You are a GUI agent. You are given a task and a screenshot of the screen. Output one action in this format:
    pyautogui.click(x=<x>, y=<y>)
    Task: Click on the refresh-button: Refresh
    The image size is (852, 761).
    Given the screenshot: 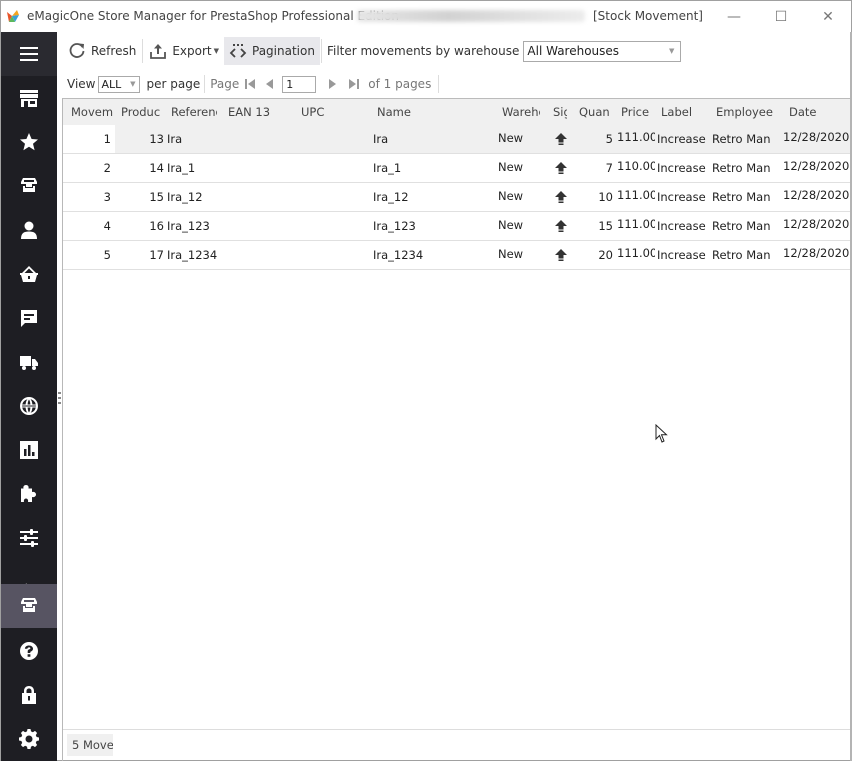 What is the action you would take?
    pyautogui.click(x=102, y=51)
    